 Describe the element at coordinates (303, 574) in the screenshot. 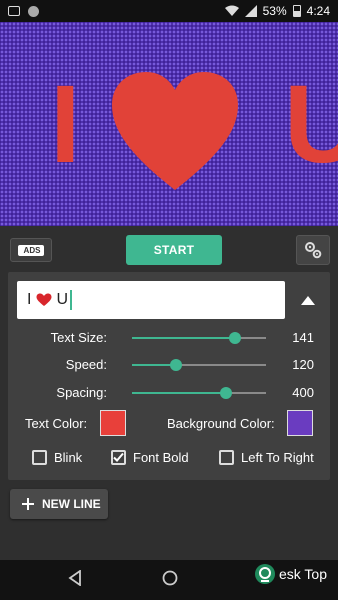

I see `watermark-text: esk Top` at that location.